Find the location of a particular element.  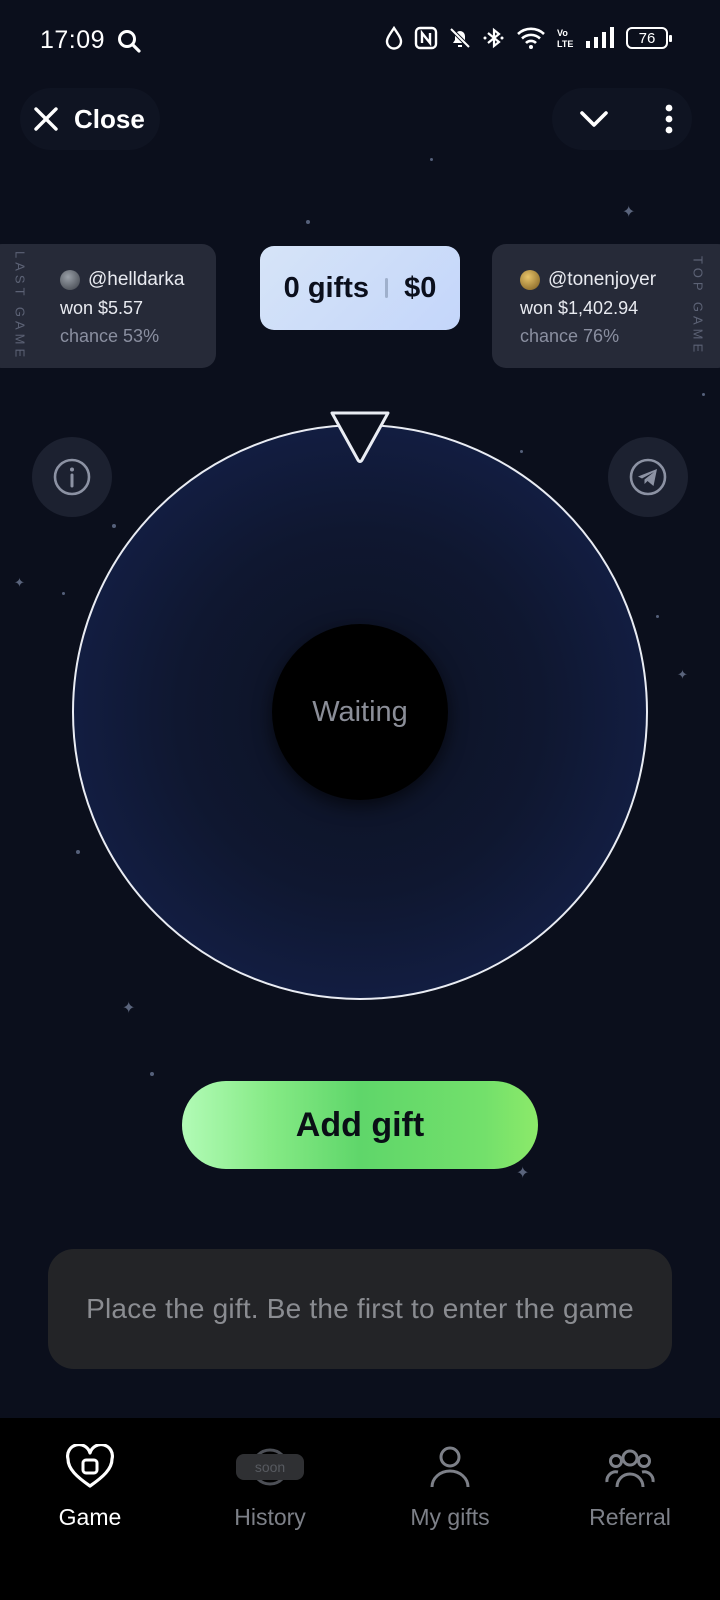

pot-amount: $0 is located at coordinates (420, 287).